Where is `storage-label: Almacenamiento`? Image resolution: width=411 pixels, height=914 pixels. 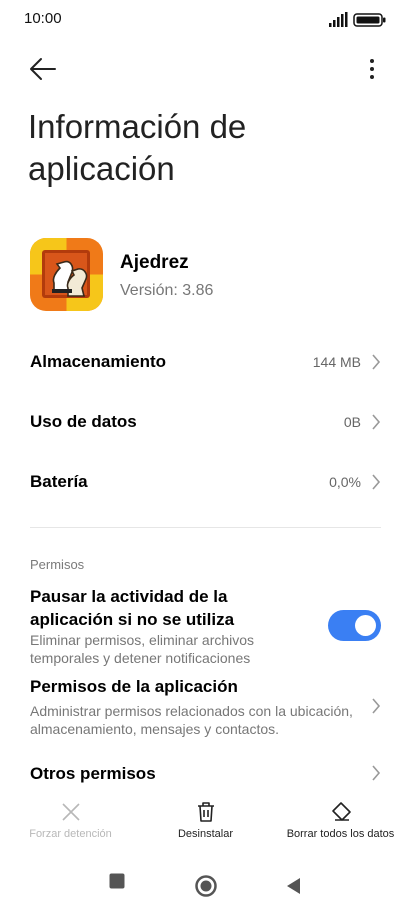 storage-label: Almacenamiento is located at coordinates (98, 361).